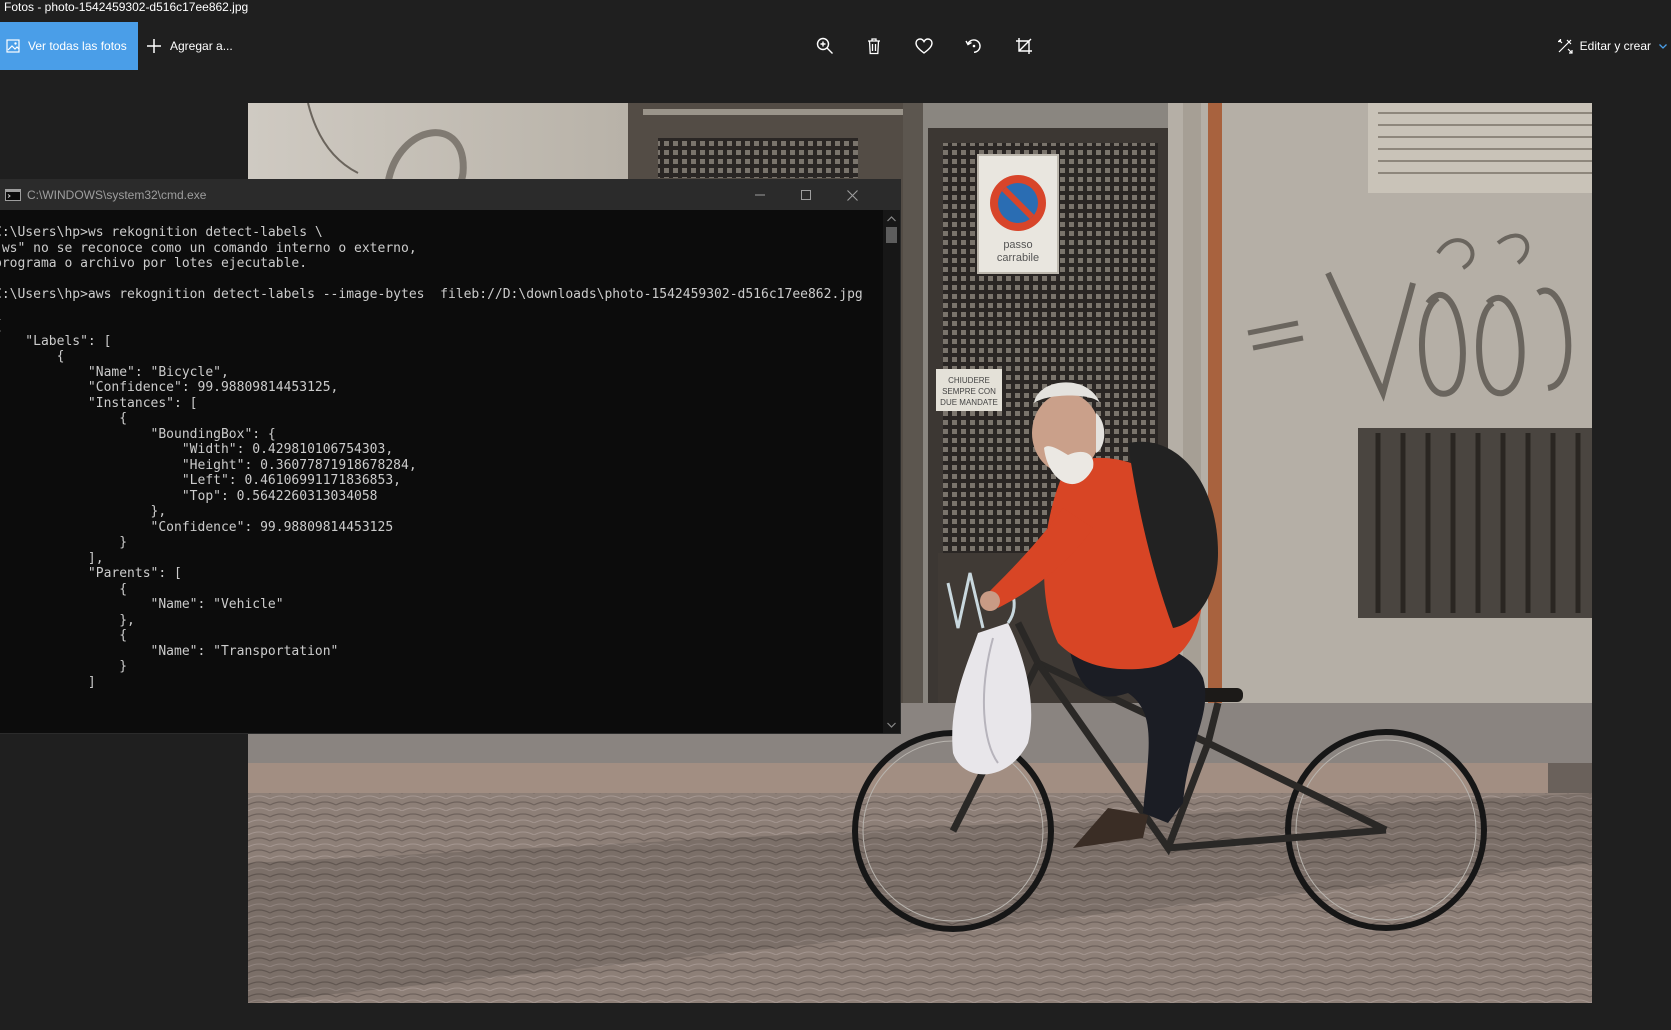 The width and height of the screenshot is (1671, 1030). I want to click on cmd-titlebar: C:\WINDOWS\system32\cmd.exe, so click(450, 195).